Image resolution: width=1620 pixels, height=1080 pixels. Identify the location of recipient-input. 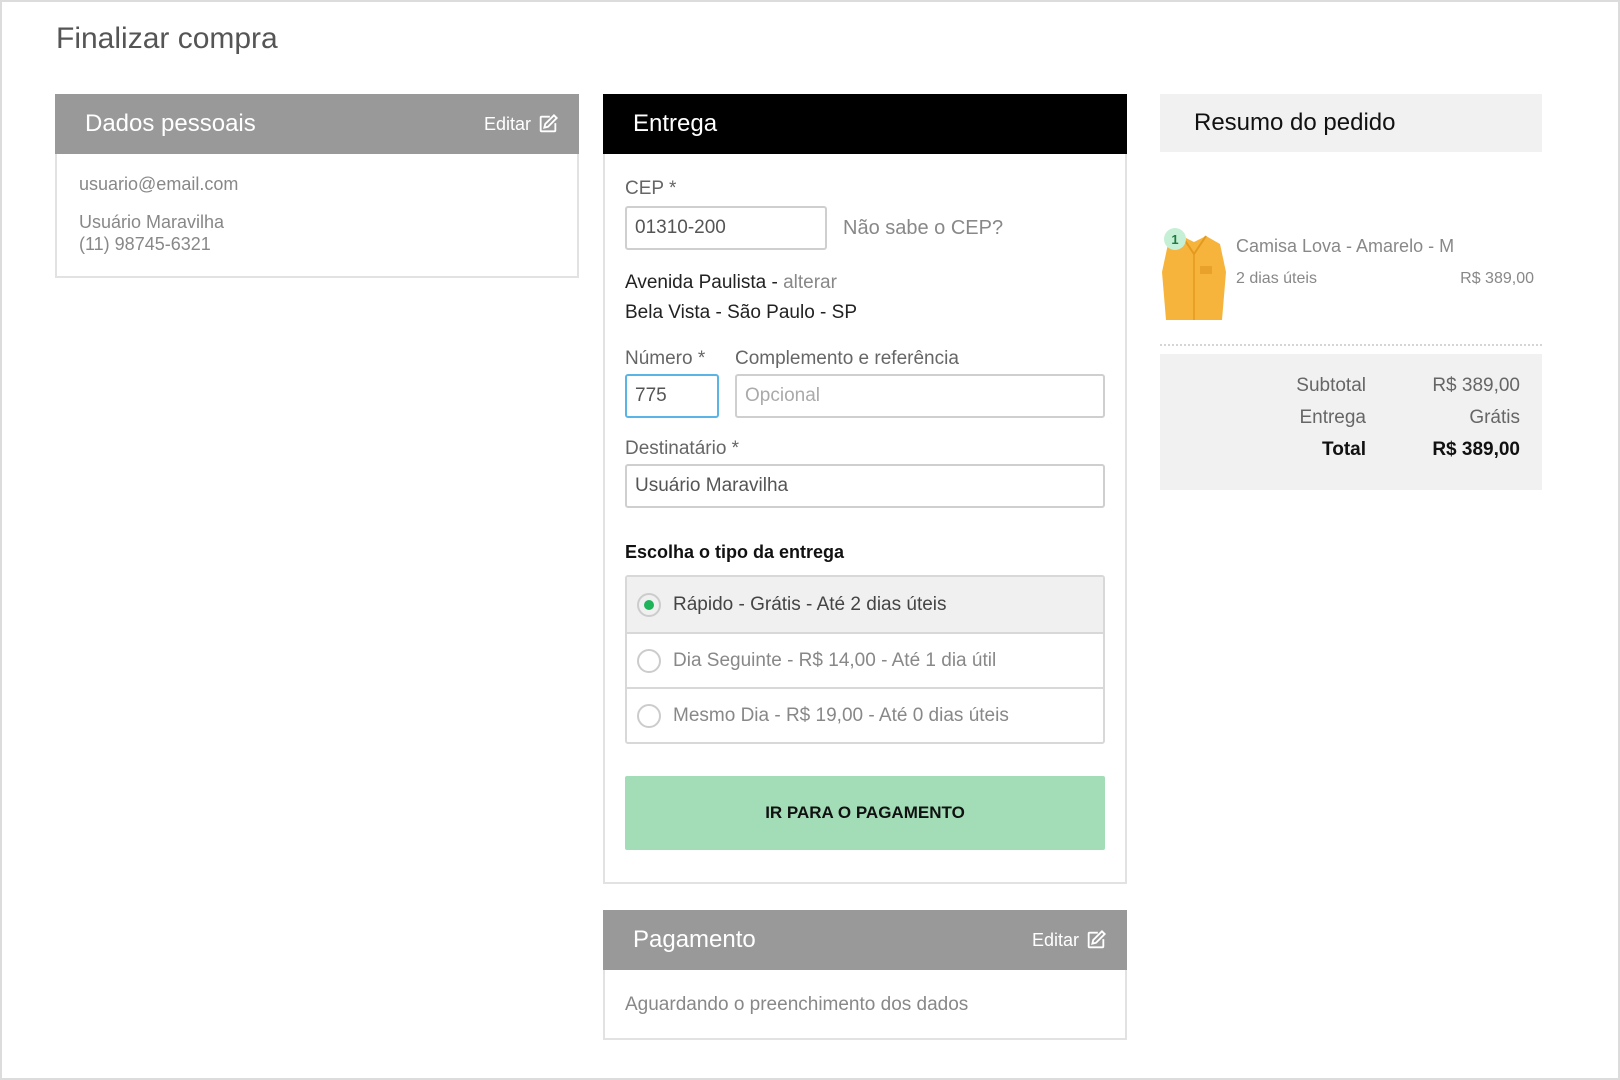
(865, 486).